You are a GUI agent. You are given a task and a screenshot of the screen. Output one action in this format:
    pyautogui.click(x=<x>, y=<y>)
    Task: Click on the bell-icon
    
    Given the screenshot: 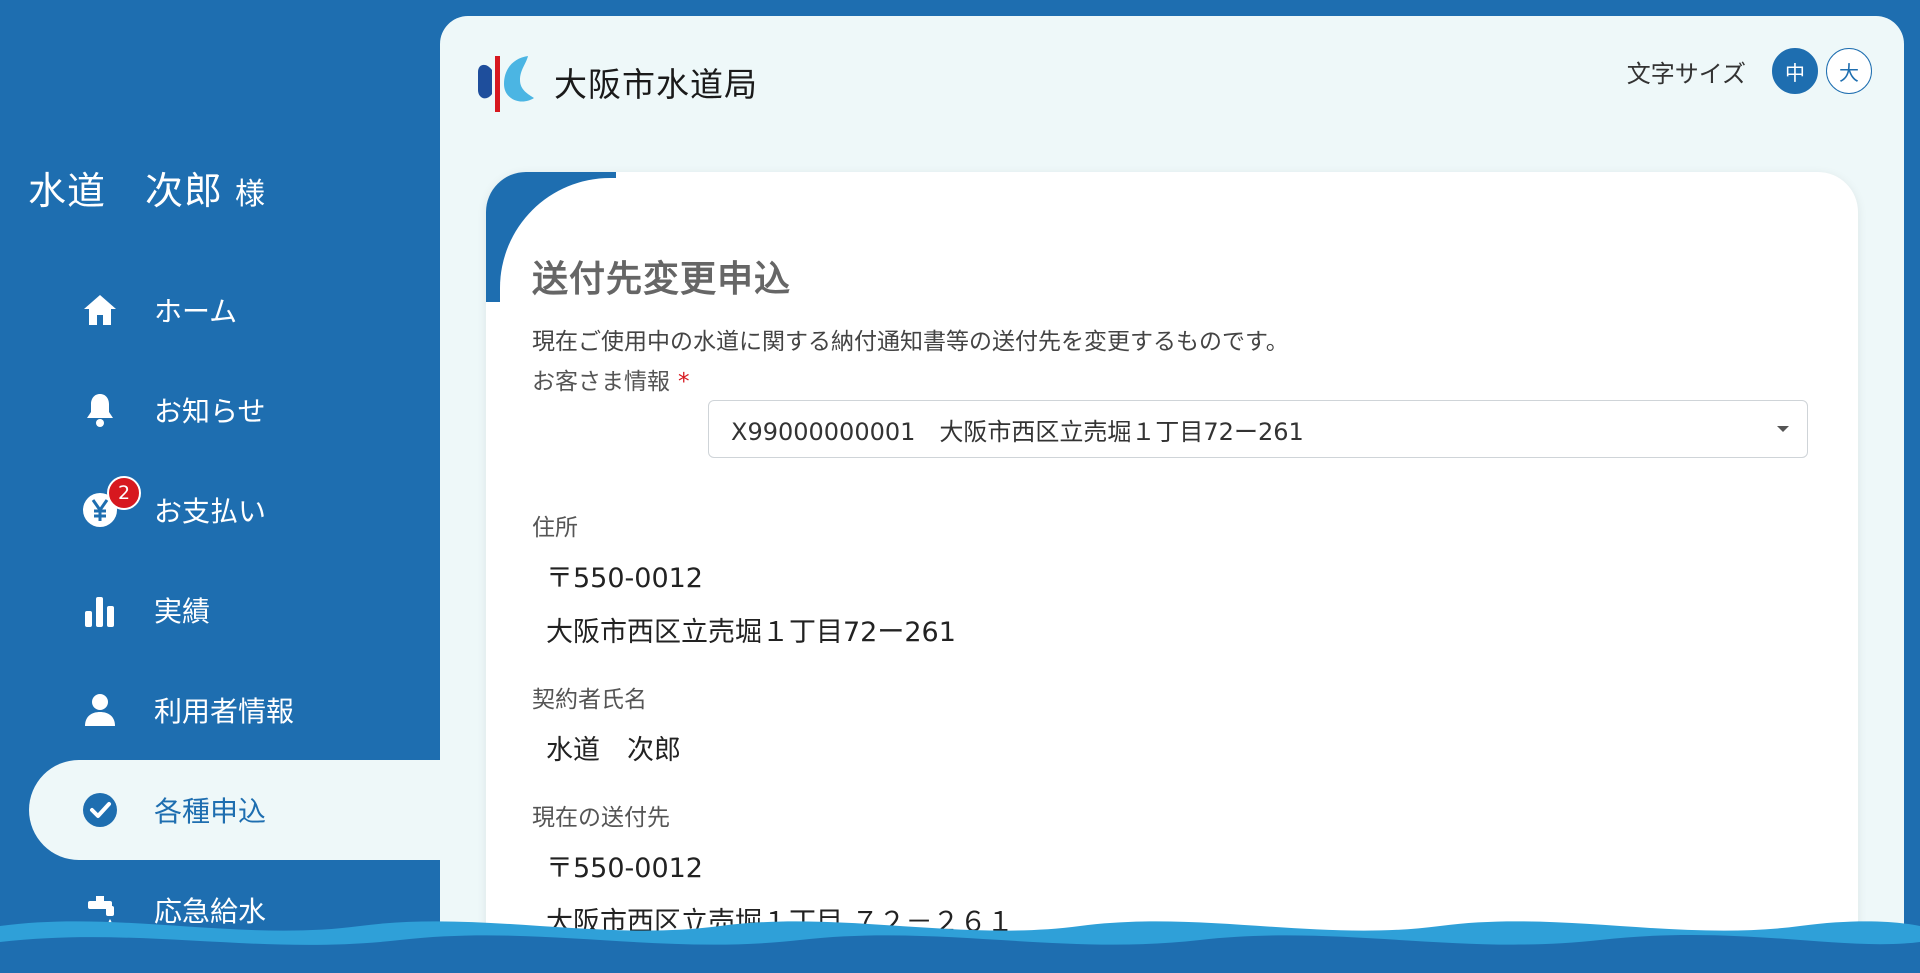 What is the action you would take?
    pyautogui.click(x=100, y=410)
    